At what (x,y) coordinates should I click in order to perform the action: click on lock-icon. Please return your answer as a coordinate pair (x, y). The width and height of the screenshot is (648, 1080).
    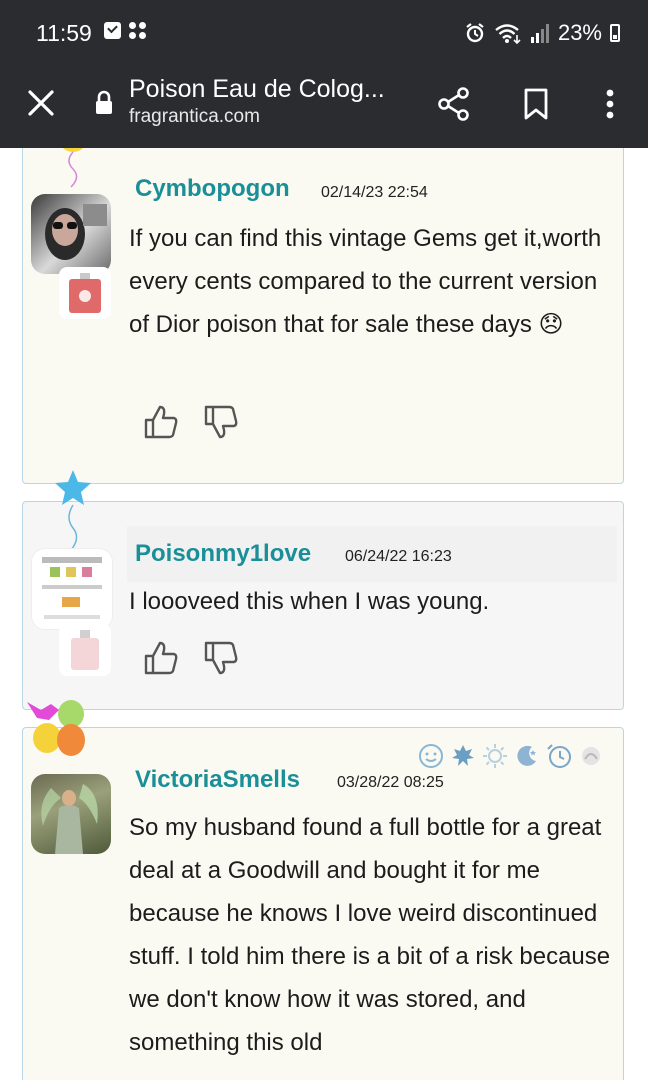
    Looking at the image, I should click on (104, 102).